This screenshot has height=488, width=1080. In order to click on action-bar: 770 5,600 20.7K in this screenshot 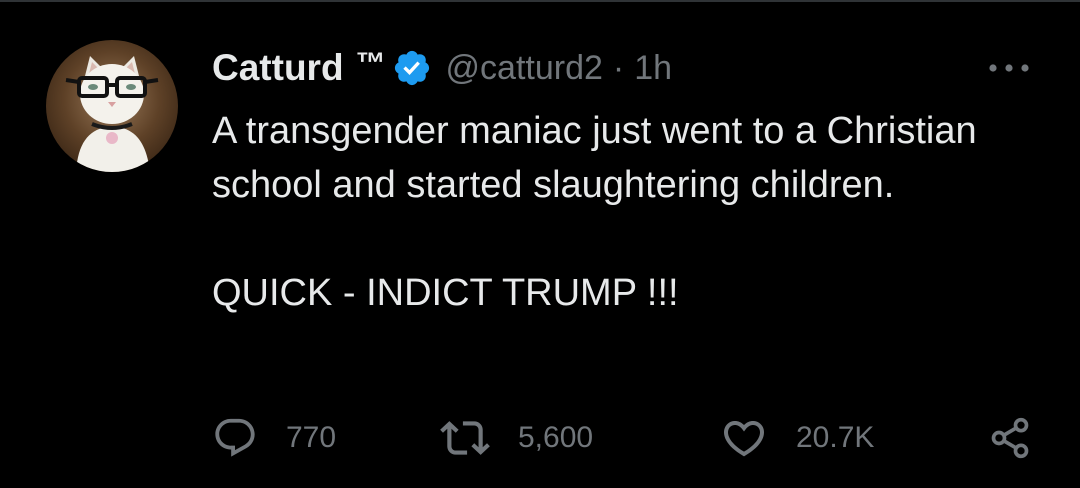, I will do `click(622, 438)`.